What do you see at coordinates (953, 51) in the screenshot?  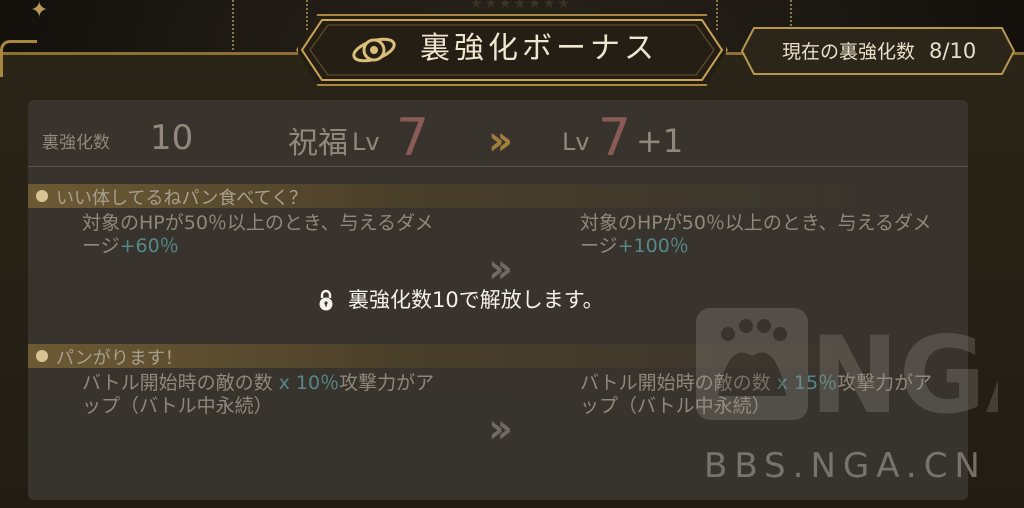 I see `enhance-count-value: 8/10` at bounding box center [953, 51].